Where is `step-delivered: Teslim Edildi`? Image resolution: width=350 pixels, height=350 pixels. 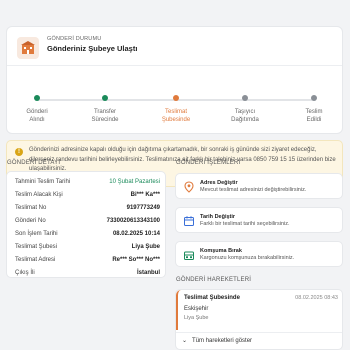 step-delivered: Teslim Edildi is located at coordinates (314, 109).